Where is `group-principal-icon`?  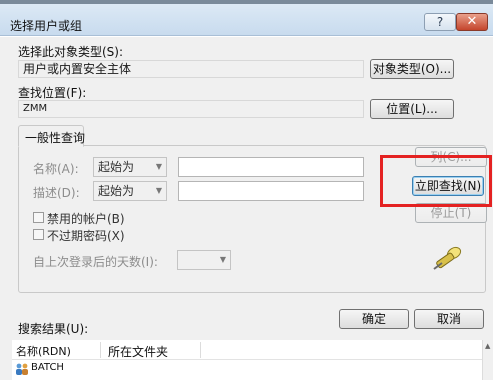
group-principal-icon is located at coordinates (22, 369).